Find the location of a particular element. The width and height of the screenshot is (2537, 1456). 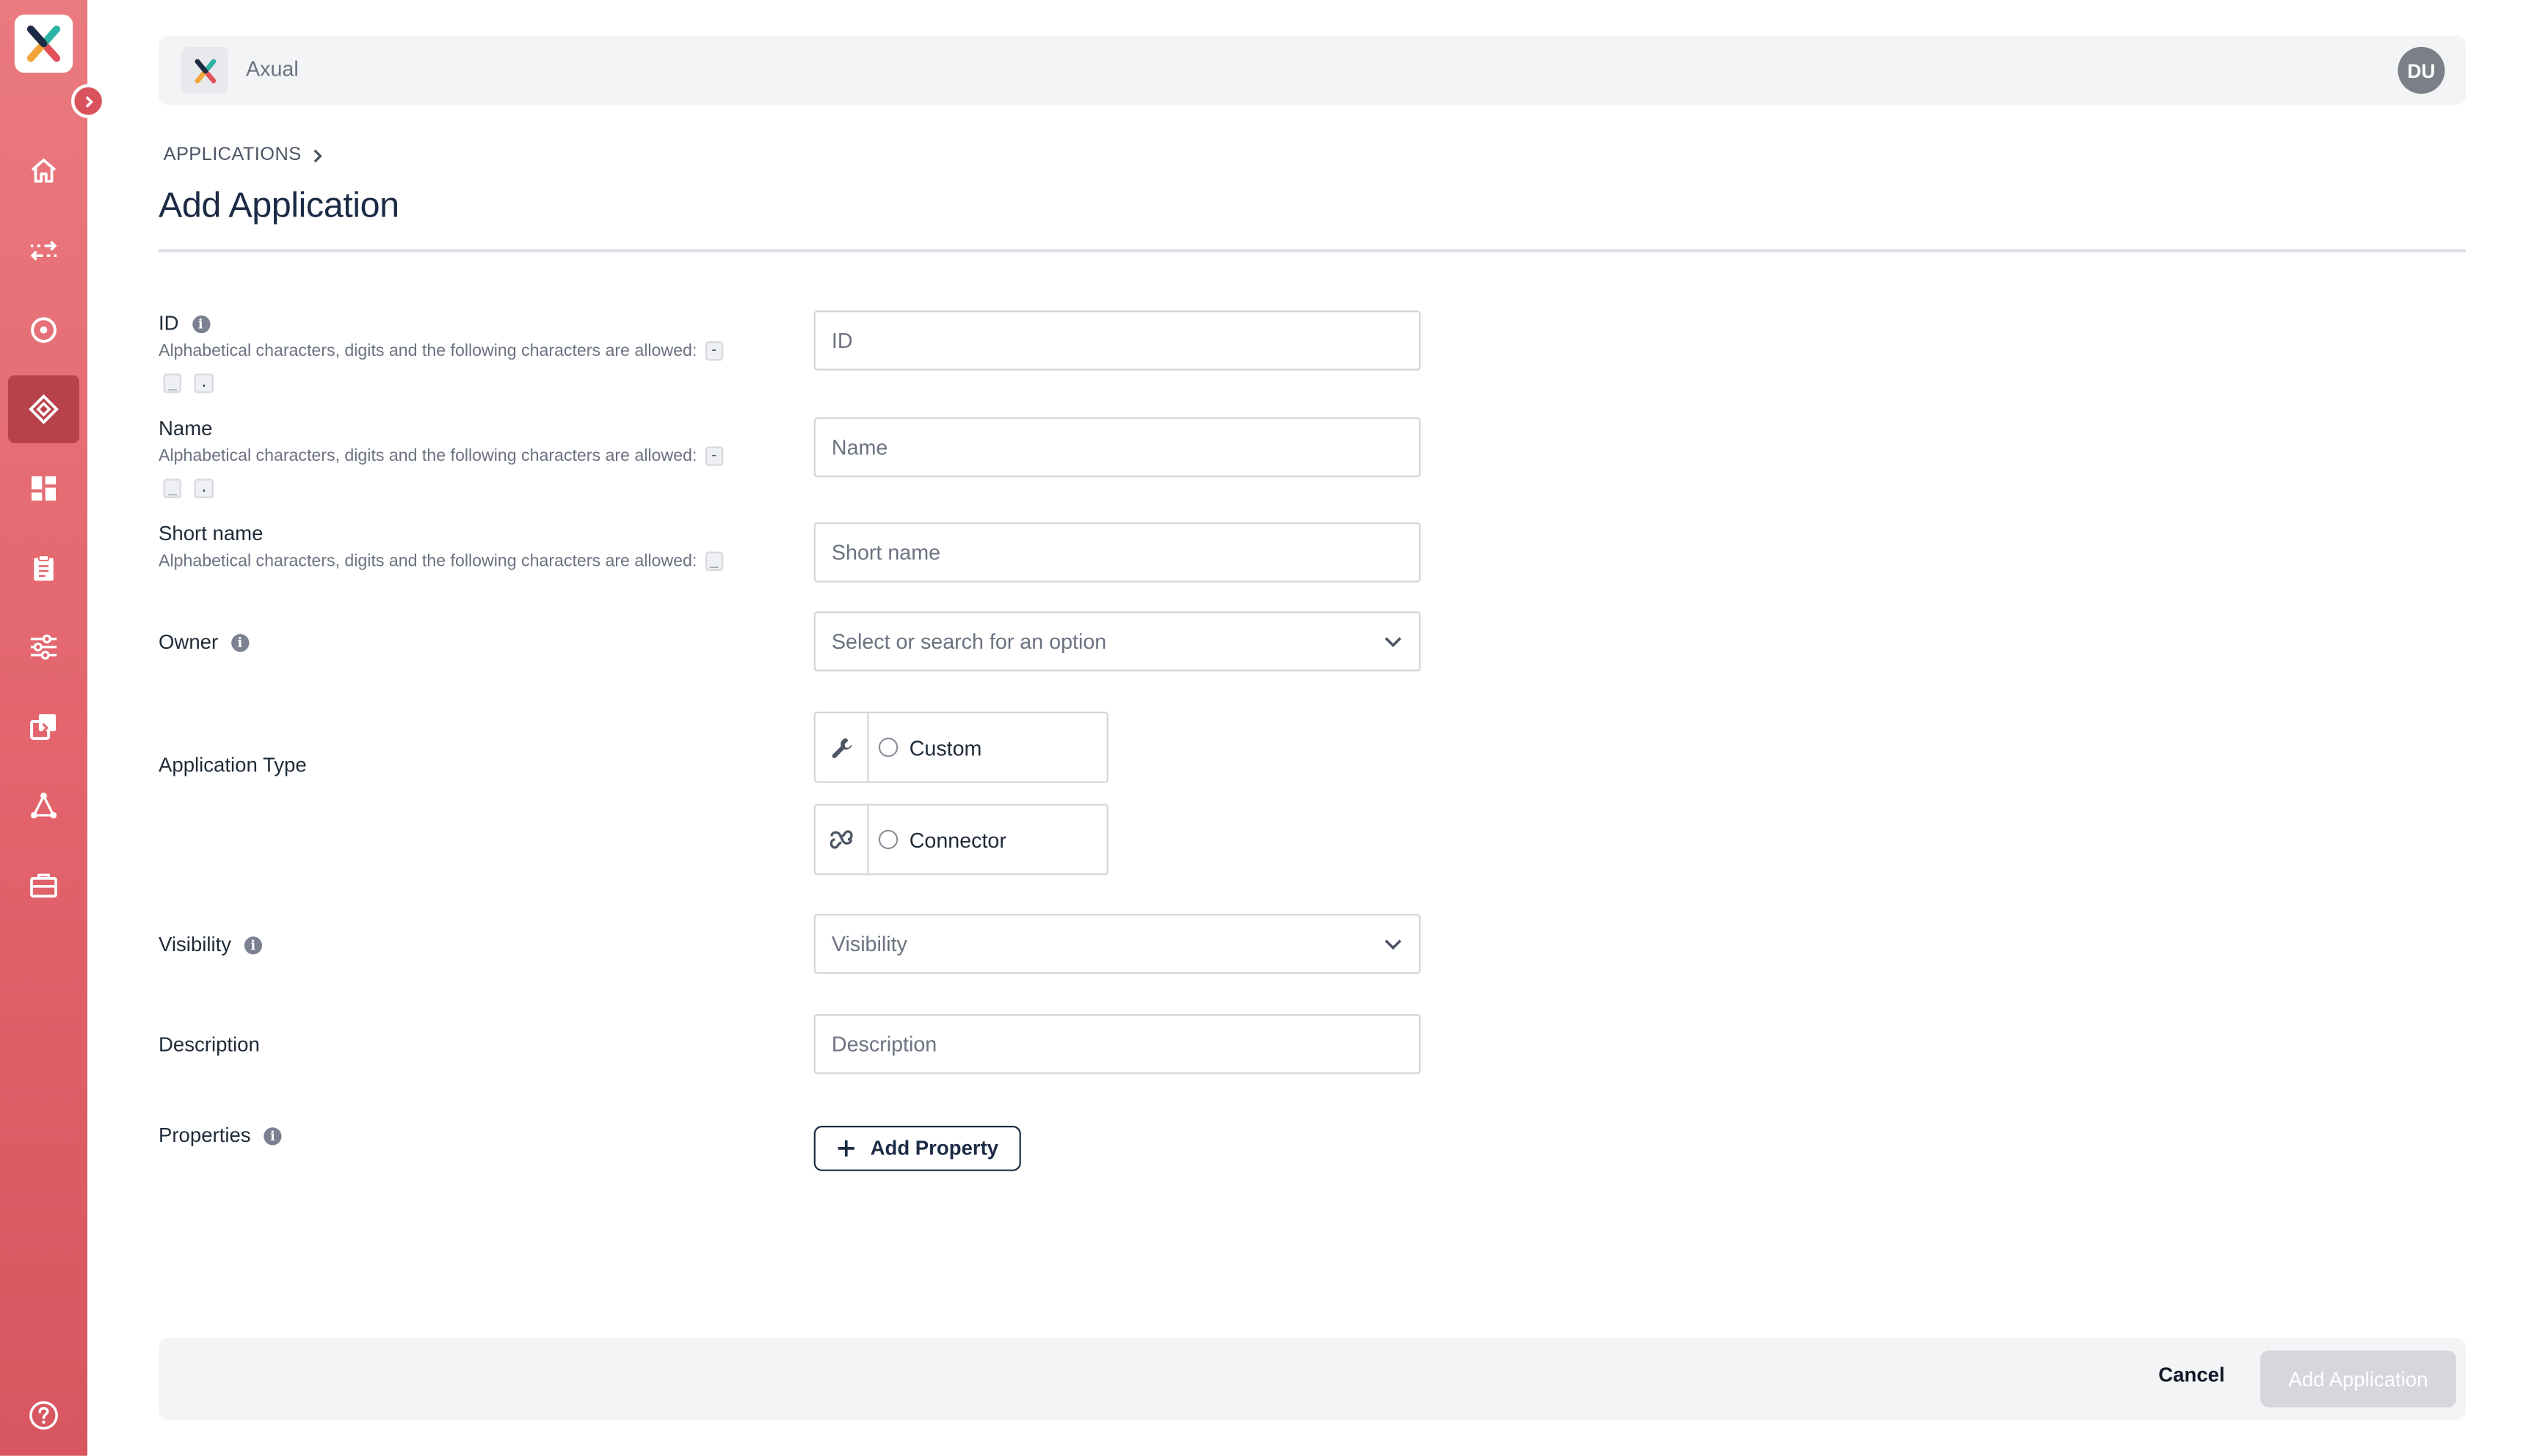

sidebar-item-clipboard is located at coordinates (43, 568).